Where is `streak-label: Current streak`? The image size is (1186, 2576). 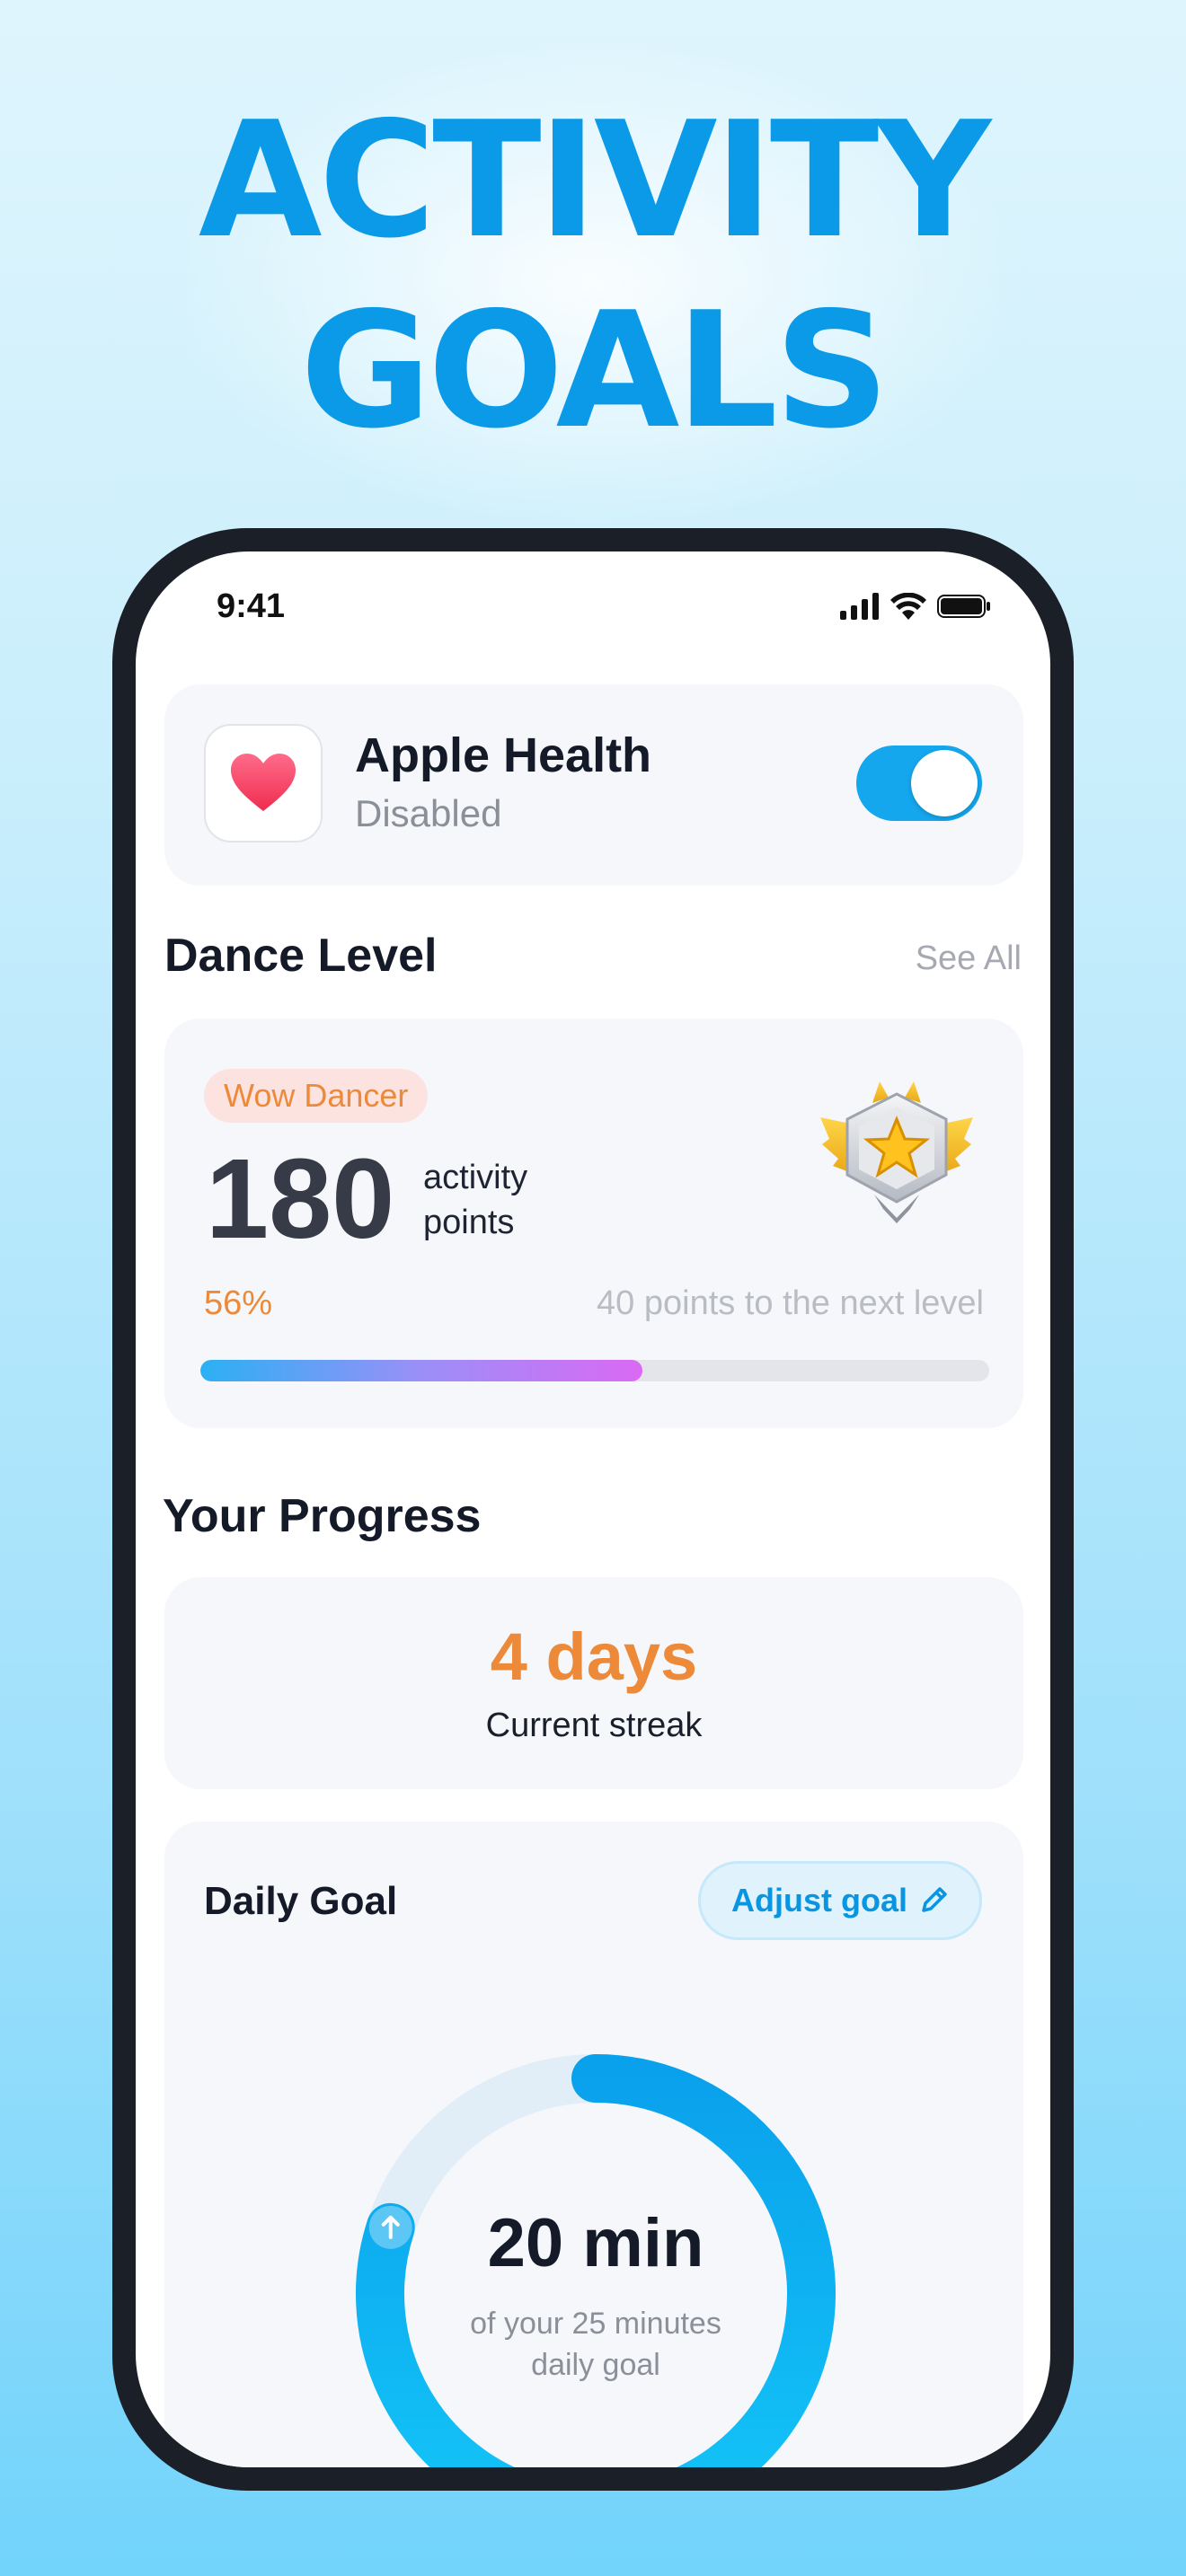
streak-label: Current streak is located at coordinates (594, 1725).